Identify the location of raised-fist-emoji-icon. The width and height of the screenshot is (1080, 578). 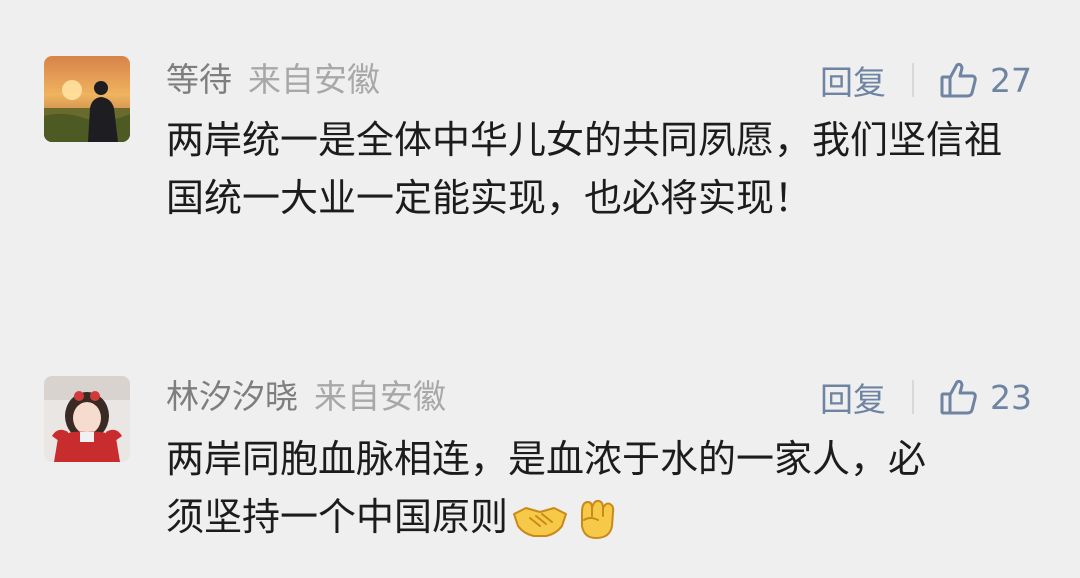
(595, 525).